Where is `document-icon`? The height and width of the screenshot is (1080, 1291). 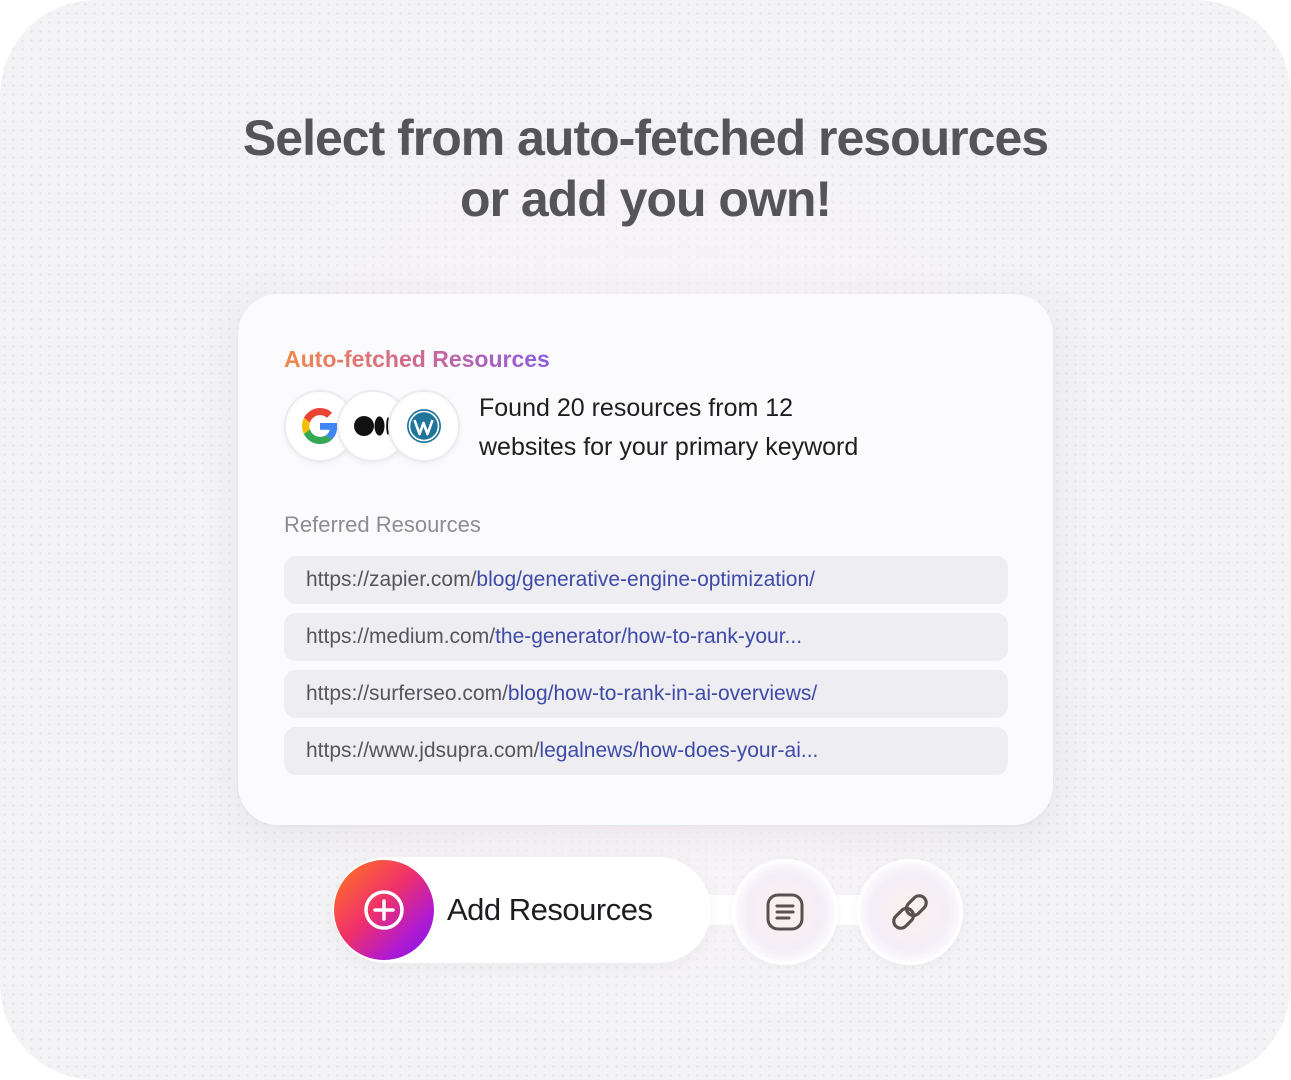 document-icon is located at coordinates (785, 912).